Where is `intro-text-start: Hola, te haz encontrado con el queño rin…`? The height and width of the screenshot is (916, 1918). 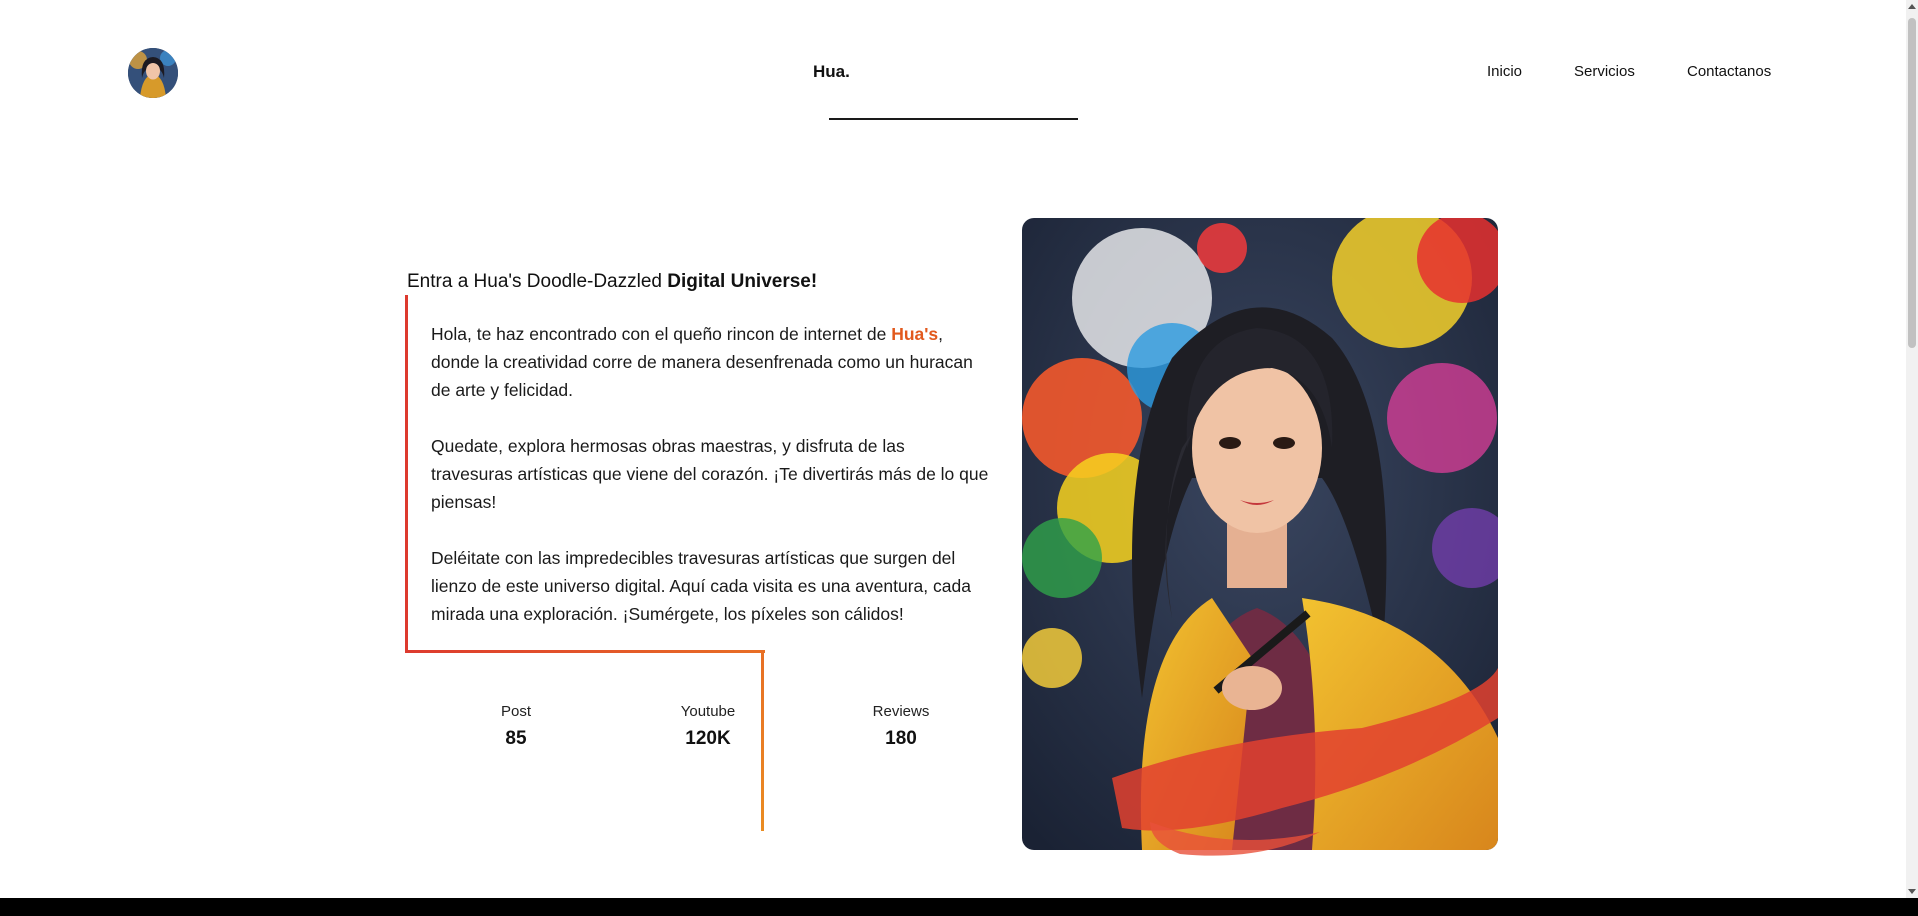
intro-text-start: Hola, te haz encontrado con el queño rin… is located at coordinates (661, 334).